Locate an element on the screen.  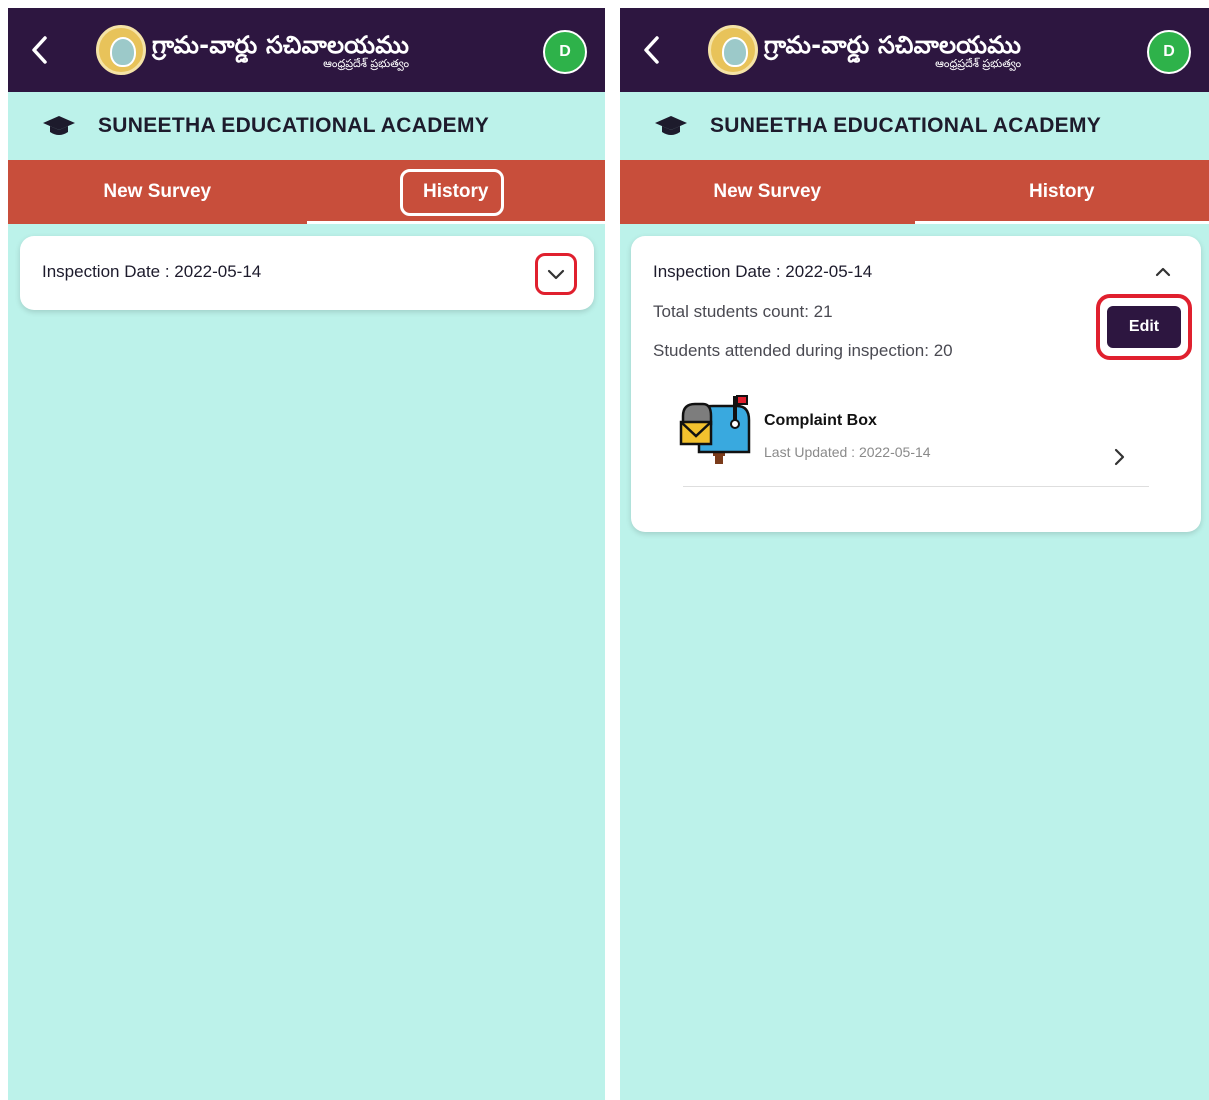
complaint-box-item: Complaint Box Last Updated : 2022-05-14 is located at coordinates (916, 436).